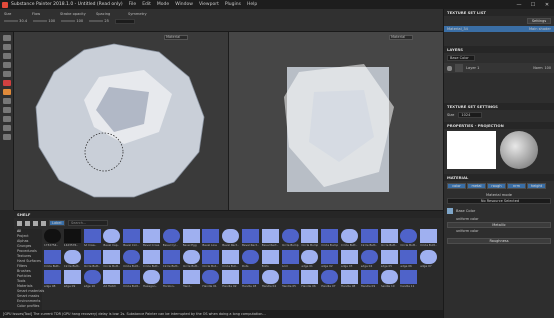 The image size is (554, 318). Describe the element at coordinates (7, 92) in the screenshot. I see `color-picker-icon` at that location.